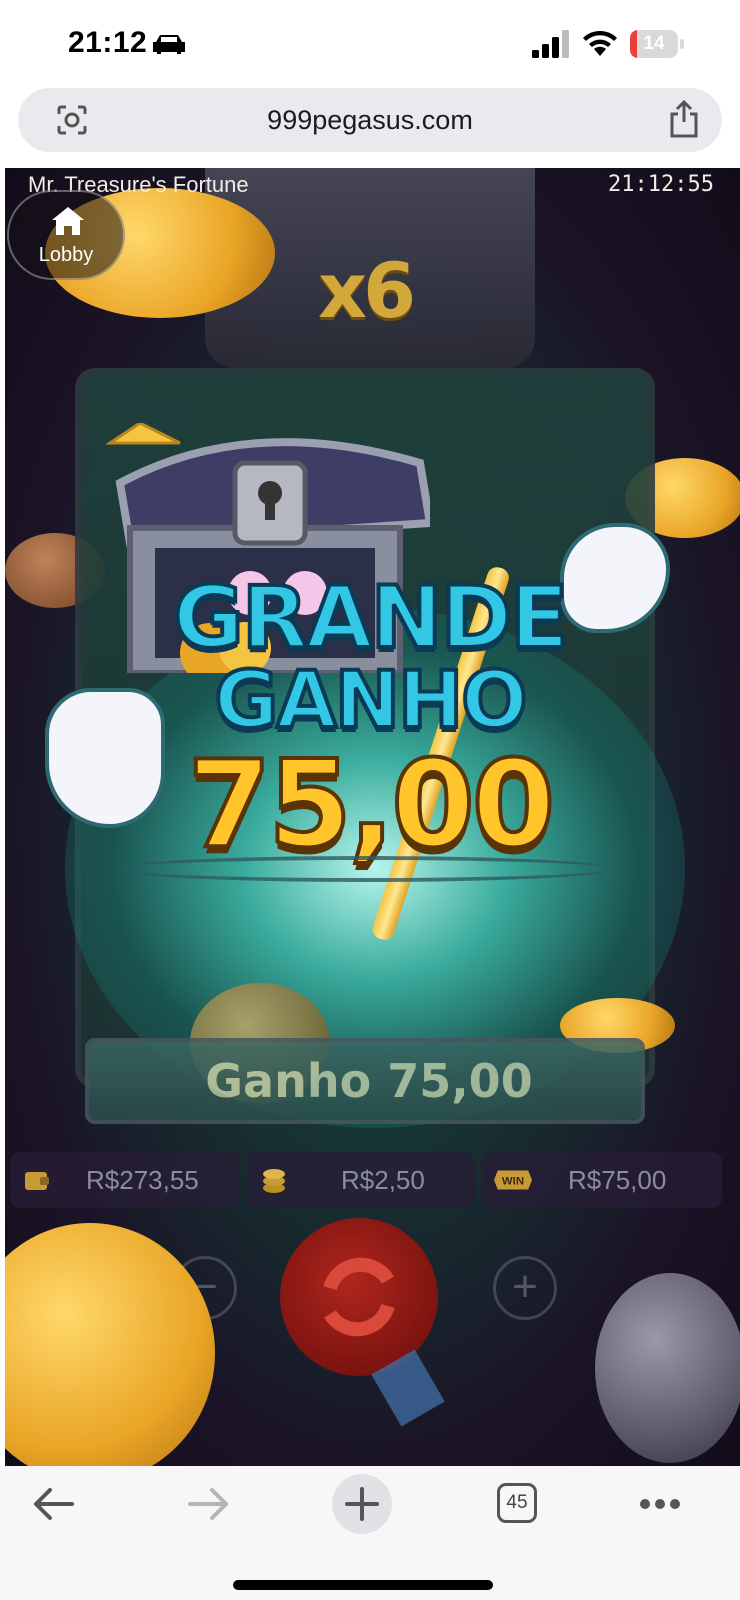 This screenshot has height=1600, width=740. I want to click on browser-toolbar: 45, so click(370, 1533).